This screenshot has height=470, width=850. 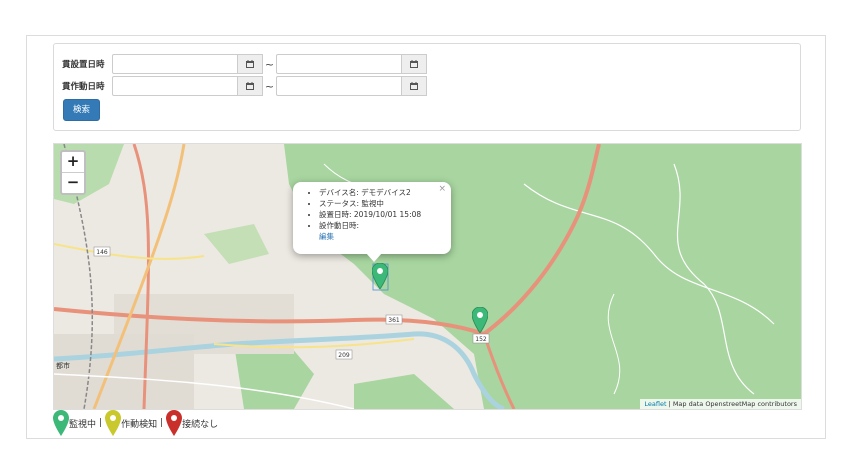 I want to click on road-label-152: 152, so click(x=481, y=339).